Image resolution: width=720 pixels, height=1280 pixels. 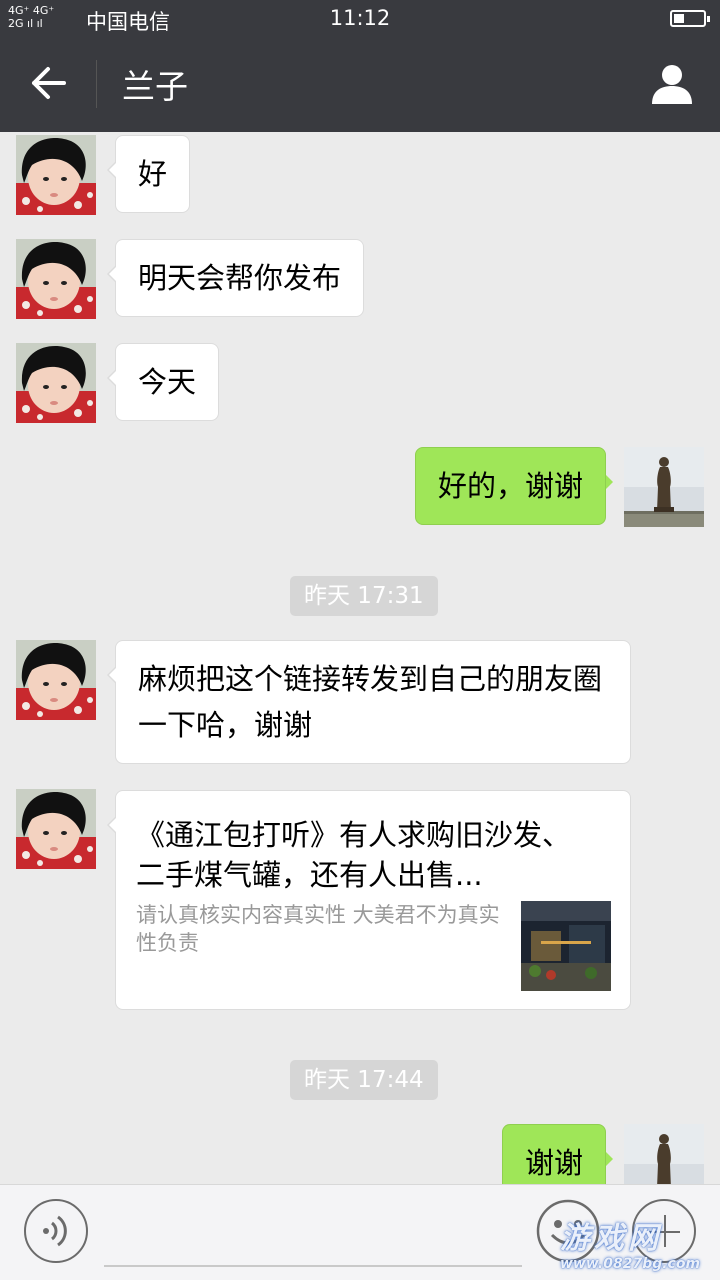 I want to click on voice-icon, so click(x=55, y=1231).